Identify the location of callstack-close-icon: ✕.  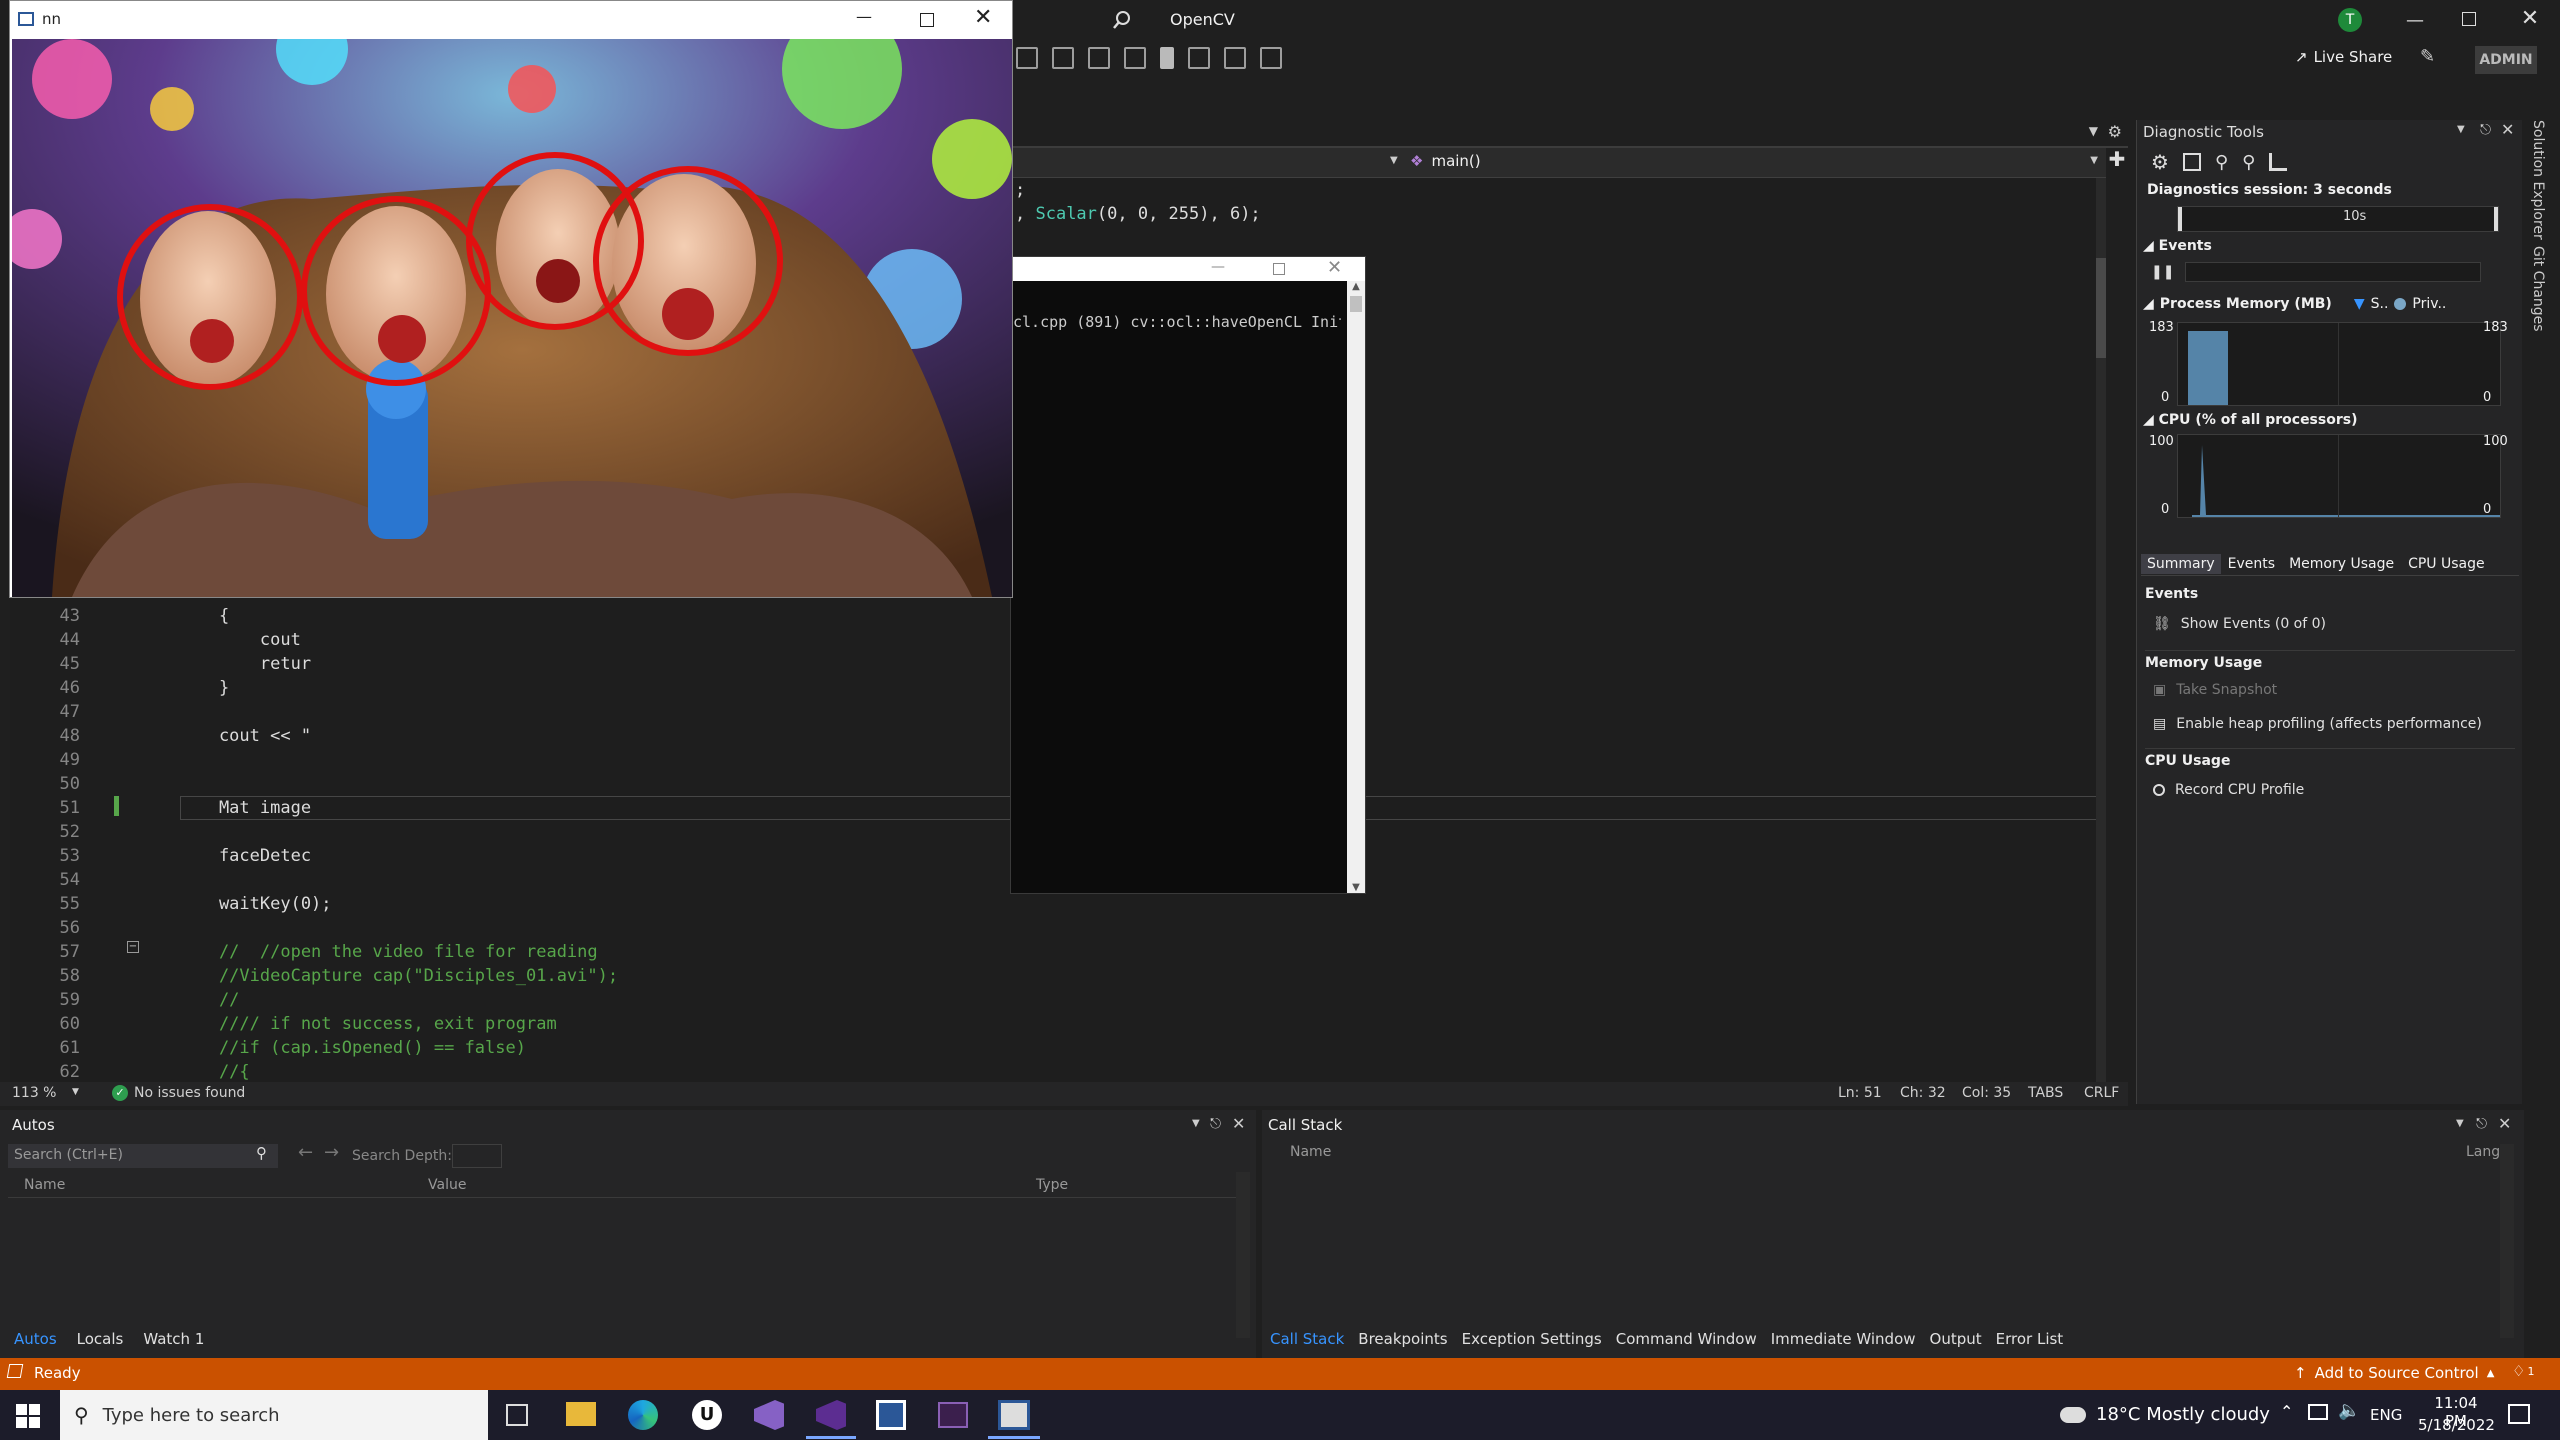
(2504, 1123).